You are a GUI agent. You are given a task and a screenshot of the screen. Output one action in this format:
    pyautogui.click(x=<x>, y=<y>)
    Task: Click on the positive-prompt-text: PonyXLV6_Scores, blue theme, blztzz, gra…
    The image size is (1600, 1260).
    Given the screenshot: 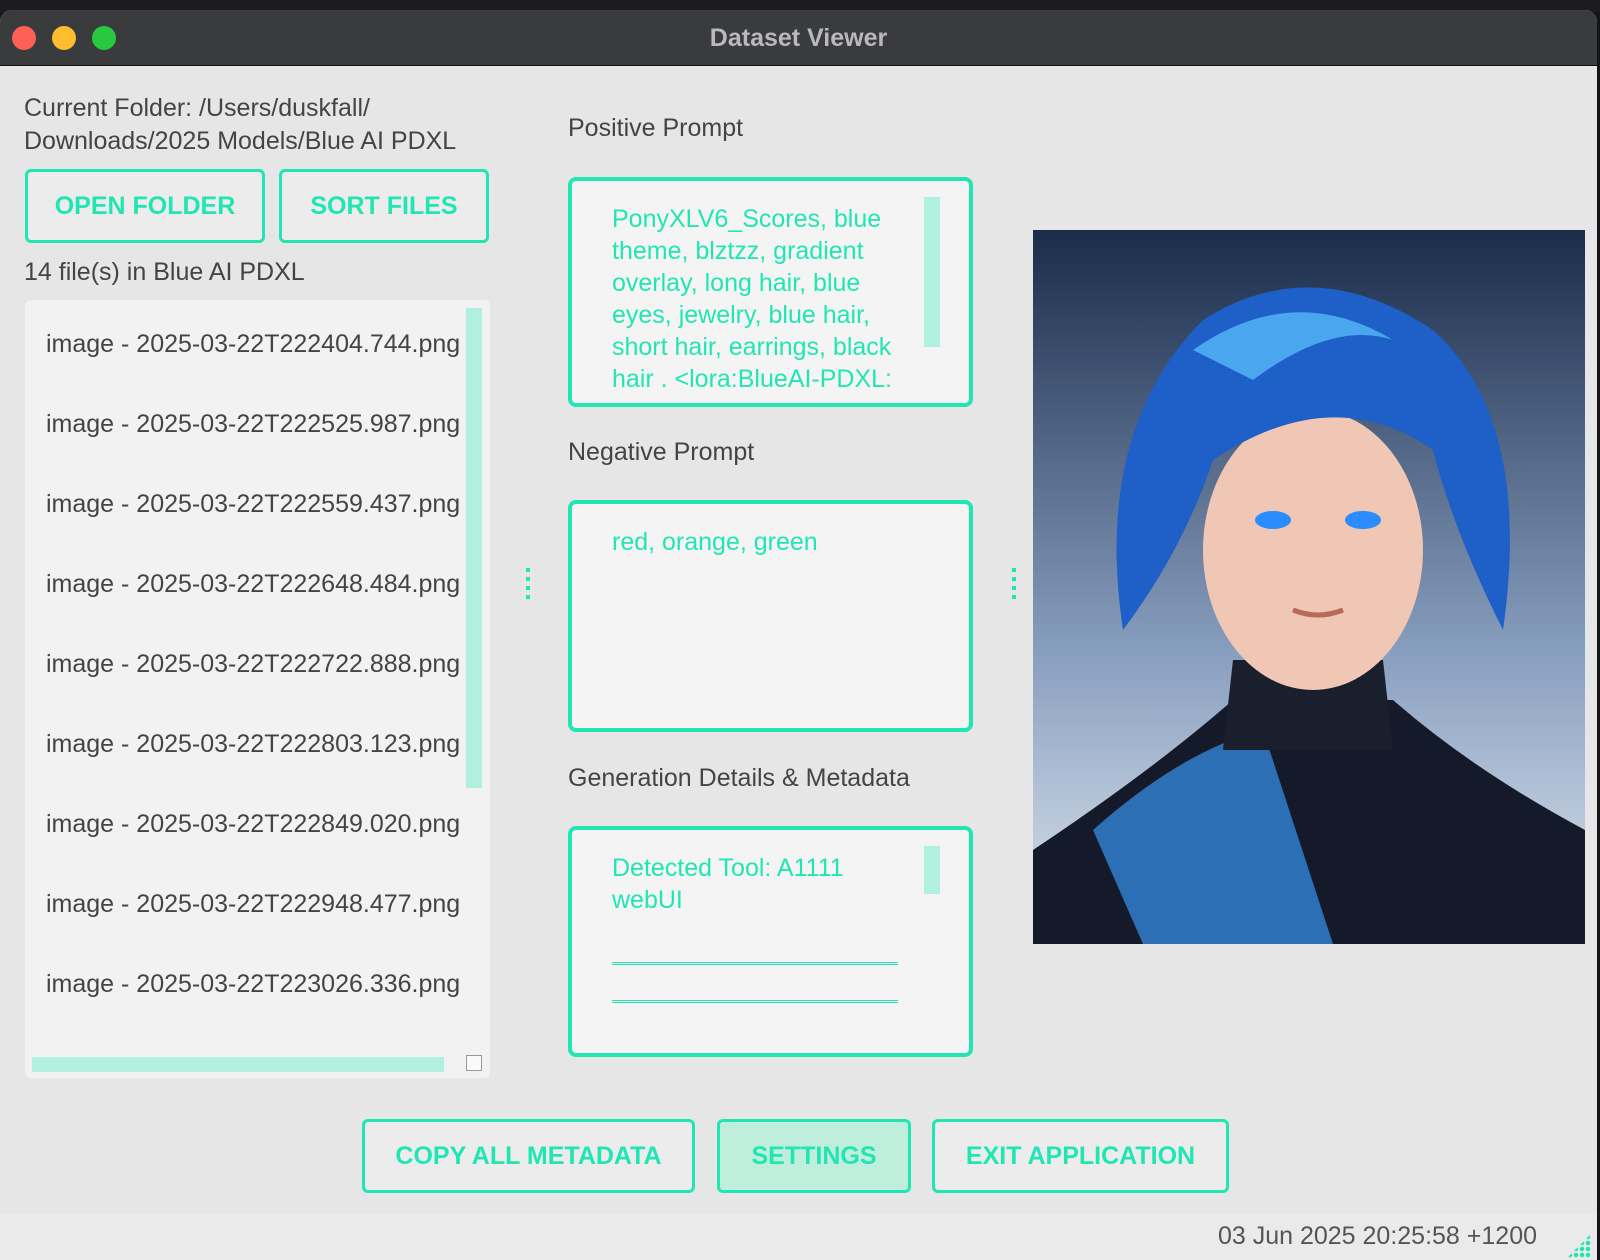 What is the action you would take?
    pyautogui.click(x=752, y=299)
    